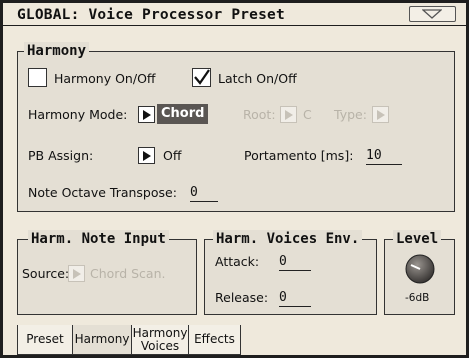  I want to click on source-arrow-button, so click(76, 273).